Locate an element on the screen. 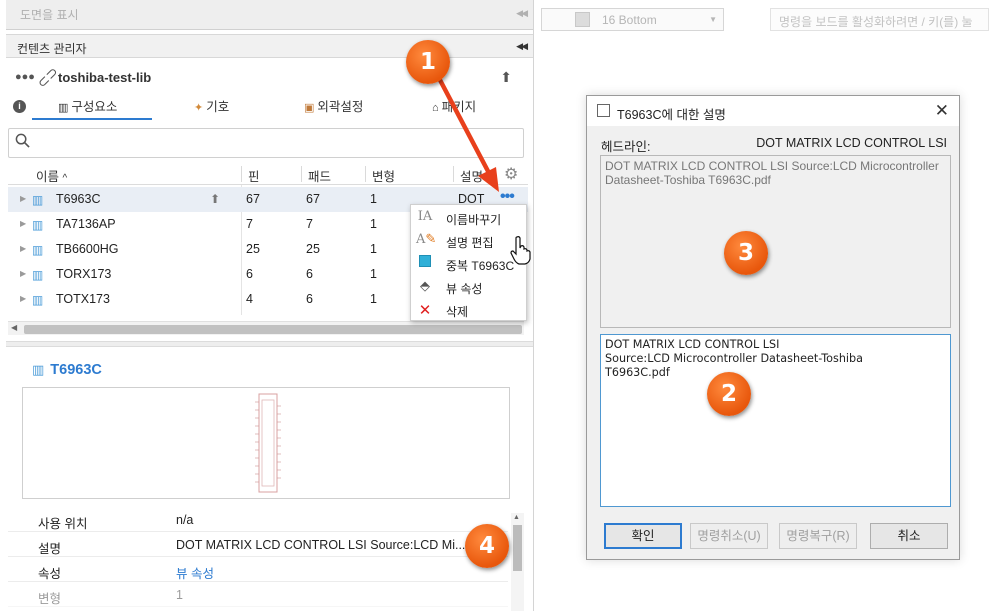 The width and height of the screenshot is (989, 611). property-key: 속성 is located at coordinates (50, 574).